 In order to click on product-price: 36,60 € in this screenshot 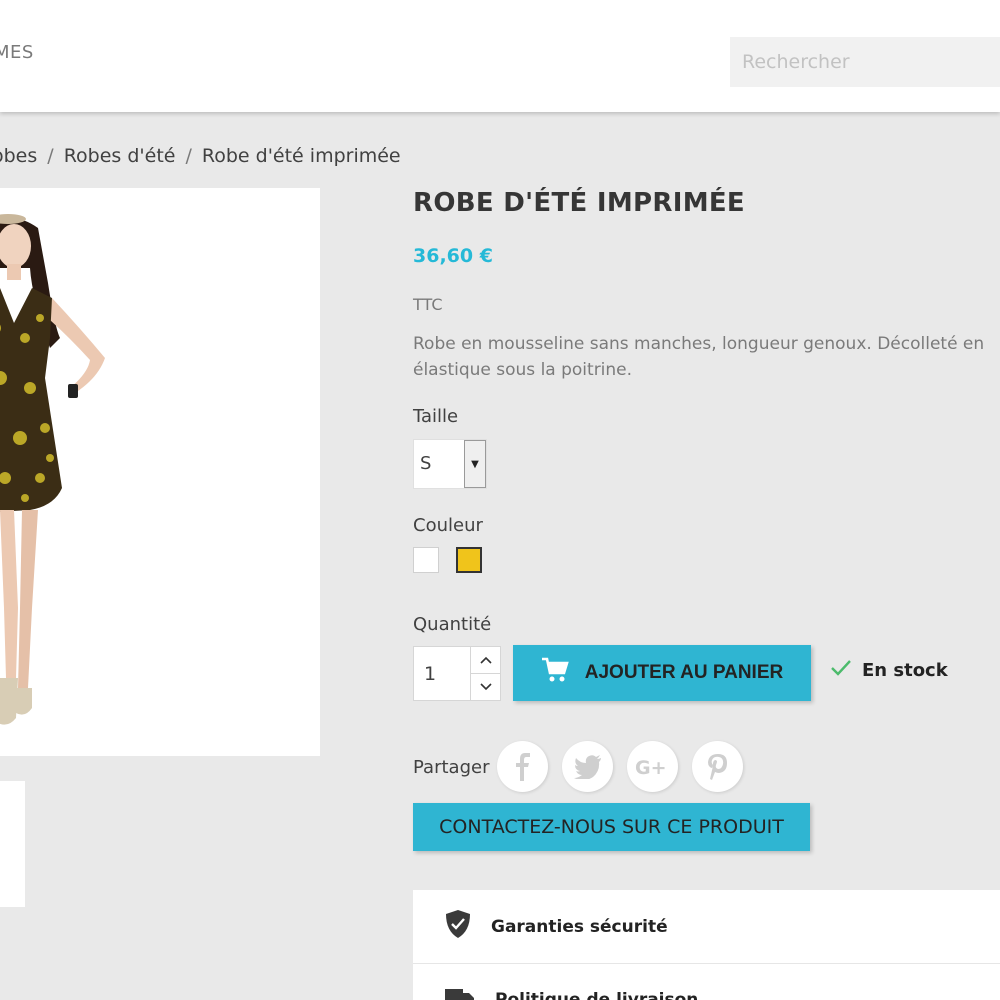, I will do `click(453, 256)`.